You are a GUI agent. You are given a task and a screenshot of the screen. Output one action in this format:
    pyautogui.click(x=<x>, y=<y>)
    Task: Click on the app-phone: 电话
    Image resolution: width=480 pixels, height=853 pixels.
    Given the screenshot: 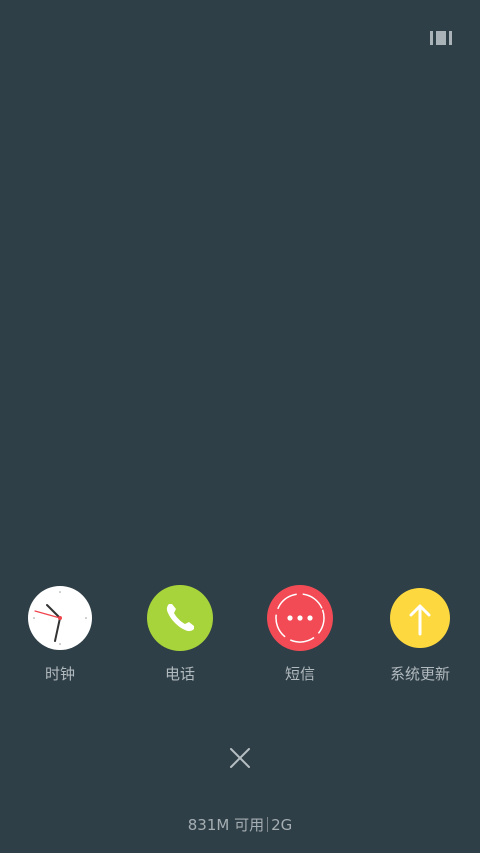 What is the action you would take?
    pyautogui.click(x=180, y=639)
    